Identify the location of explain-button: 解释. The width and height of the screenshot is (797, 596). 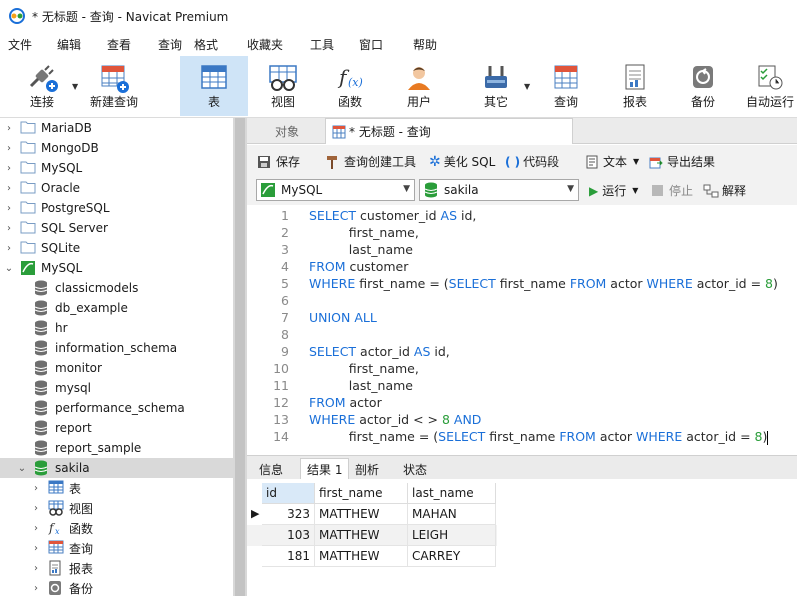
(724, 190).